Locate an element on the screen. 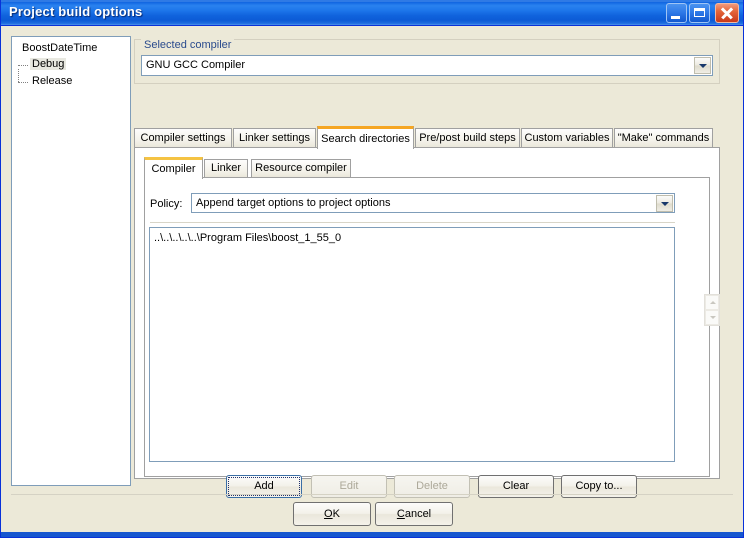 The image size is (744, 538). cancel-button: Cancel is located at coordinates (414, 514).